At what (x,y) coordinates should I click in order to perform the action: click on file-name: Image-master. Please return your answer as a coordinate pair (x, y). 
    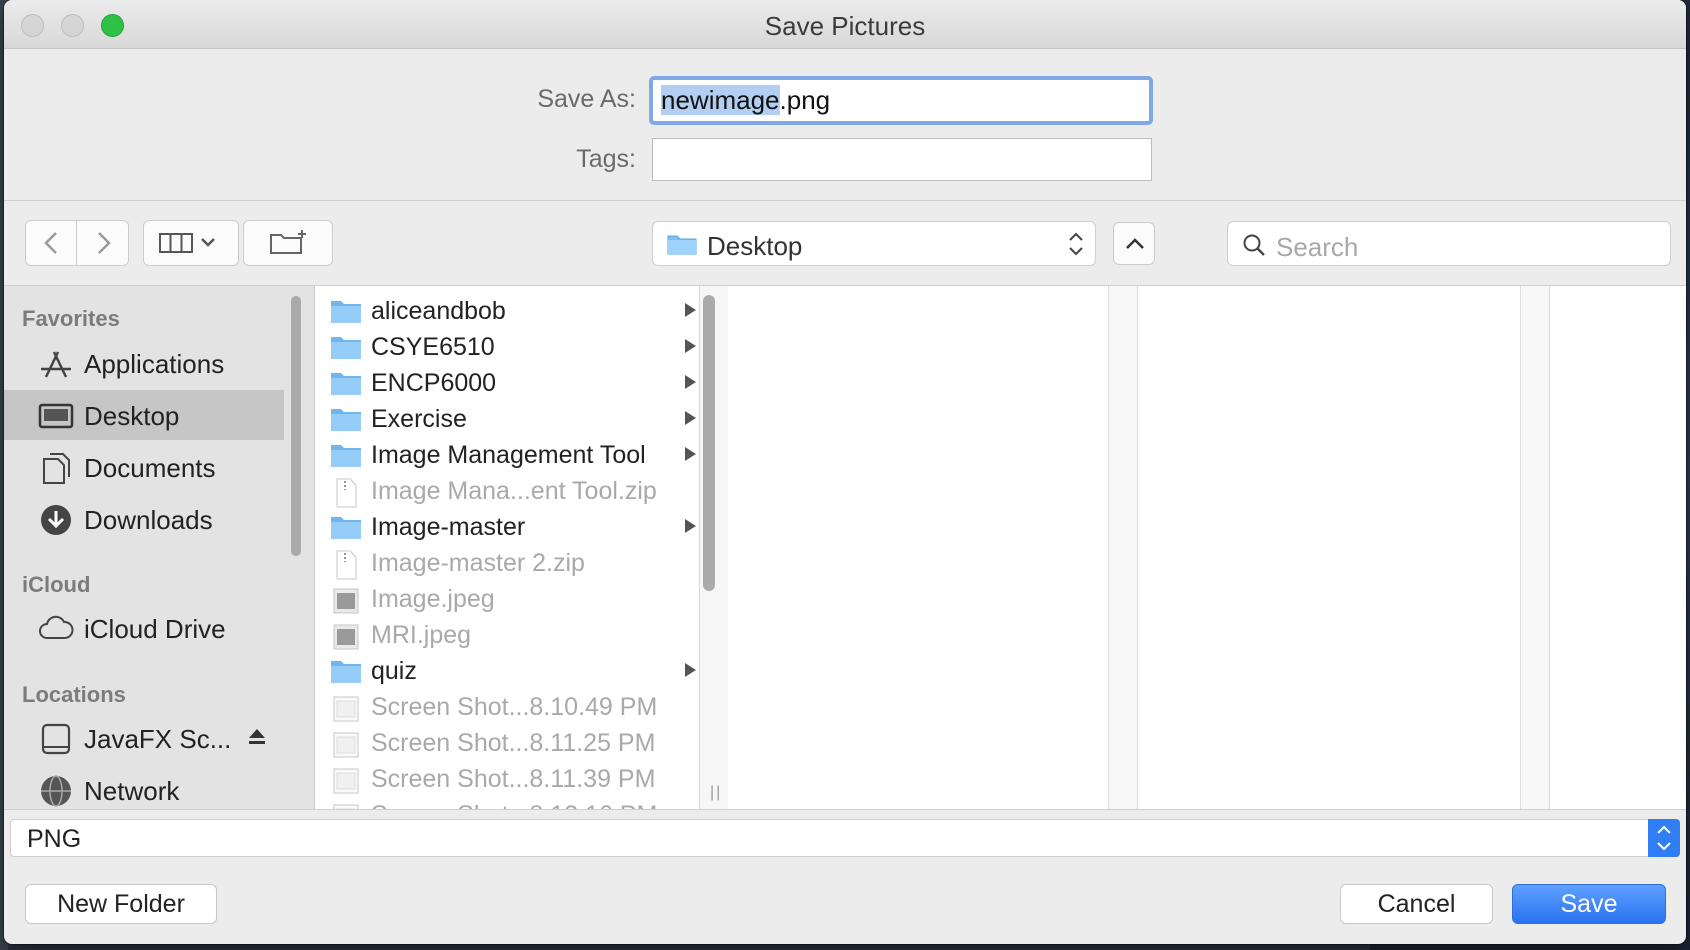
    Looking at the image, I should click on (448, 527).